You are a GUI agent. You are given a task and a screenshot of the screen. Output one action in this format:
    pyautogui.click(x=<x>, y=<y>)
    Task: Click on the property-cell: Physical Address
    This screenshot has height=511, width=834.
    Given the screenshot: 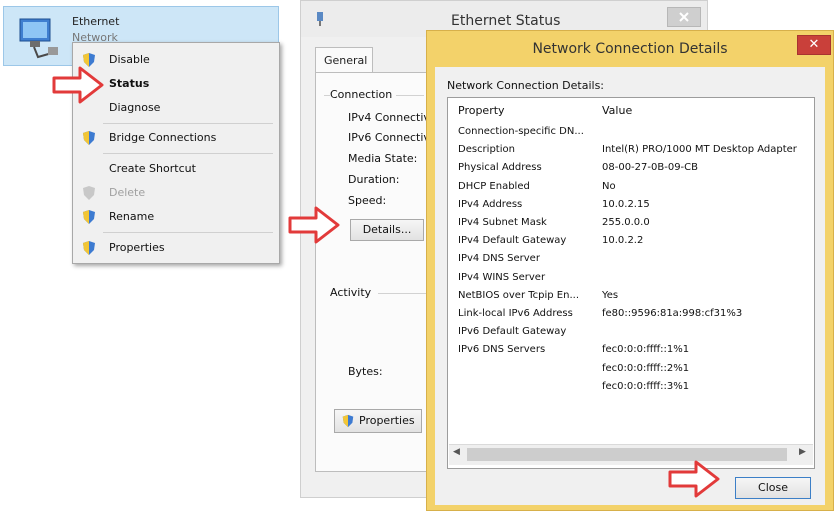 What is the action you would take?
    pyautogui.click(x=500, y=167)
    